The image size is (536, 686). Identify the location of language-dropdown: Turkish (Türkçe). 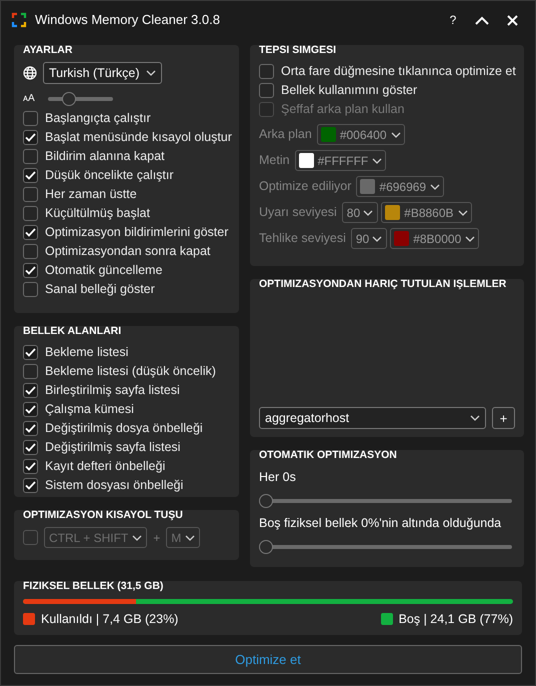
(102, 73).